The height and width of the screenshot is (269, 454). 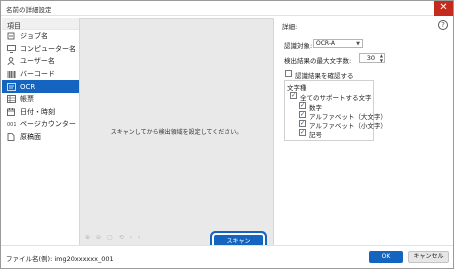 I want to click on user-icon, so click(x=11, y=61).